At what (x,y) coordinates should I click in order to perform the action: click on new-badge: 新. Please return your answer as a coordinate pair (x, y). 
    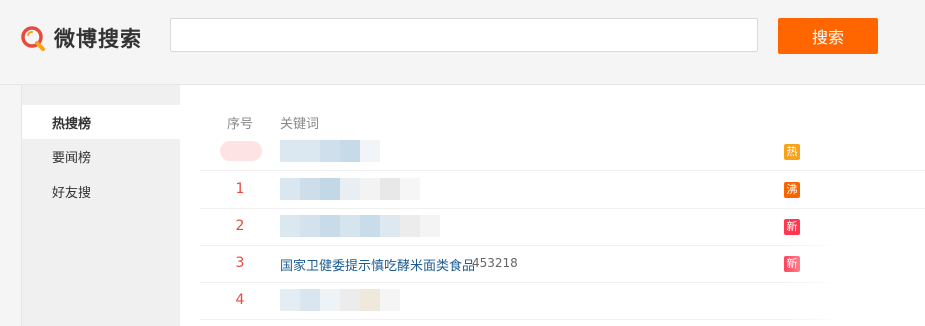
    Looking at the image, I should click on (792, 227).